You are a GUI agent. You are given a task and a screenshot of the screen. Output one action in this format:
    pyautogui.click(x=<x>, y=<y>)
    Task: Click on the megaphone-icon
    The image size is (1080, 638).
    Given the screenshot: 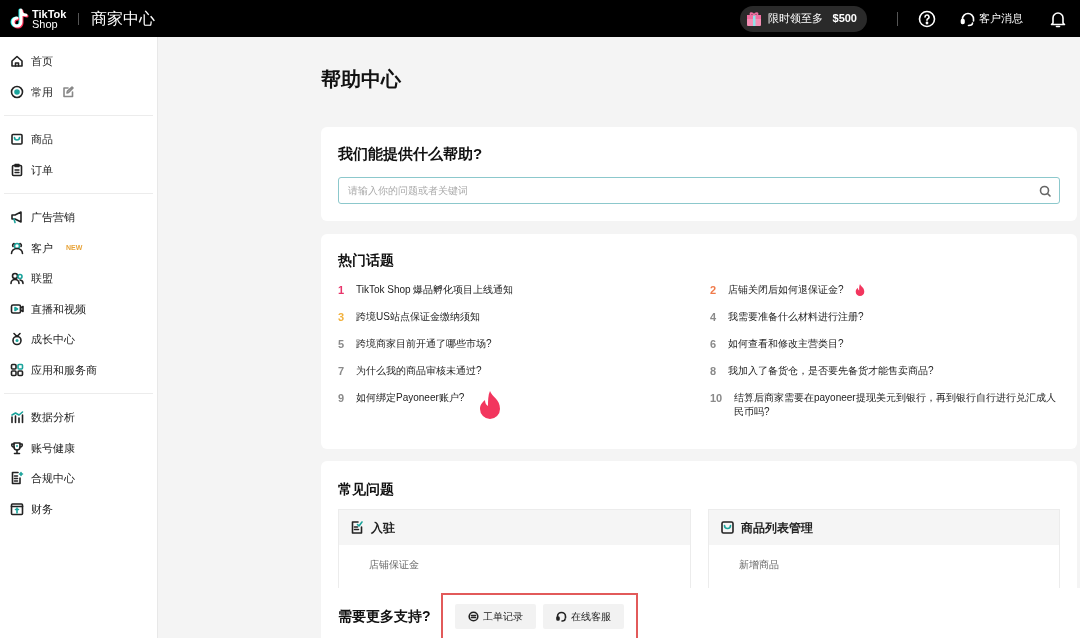 What is the action you would take?
    pyautogui.click(x=17, y=217)
    